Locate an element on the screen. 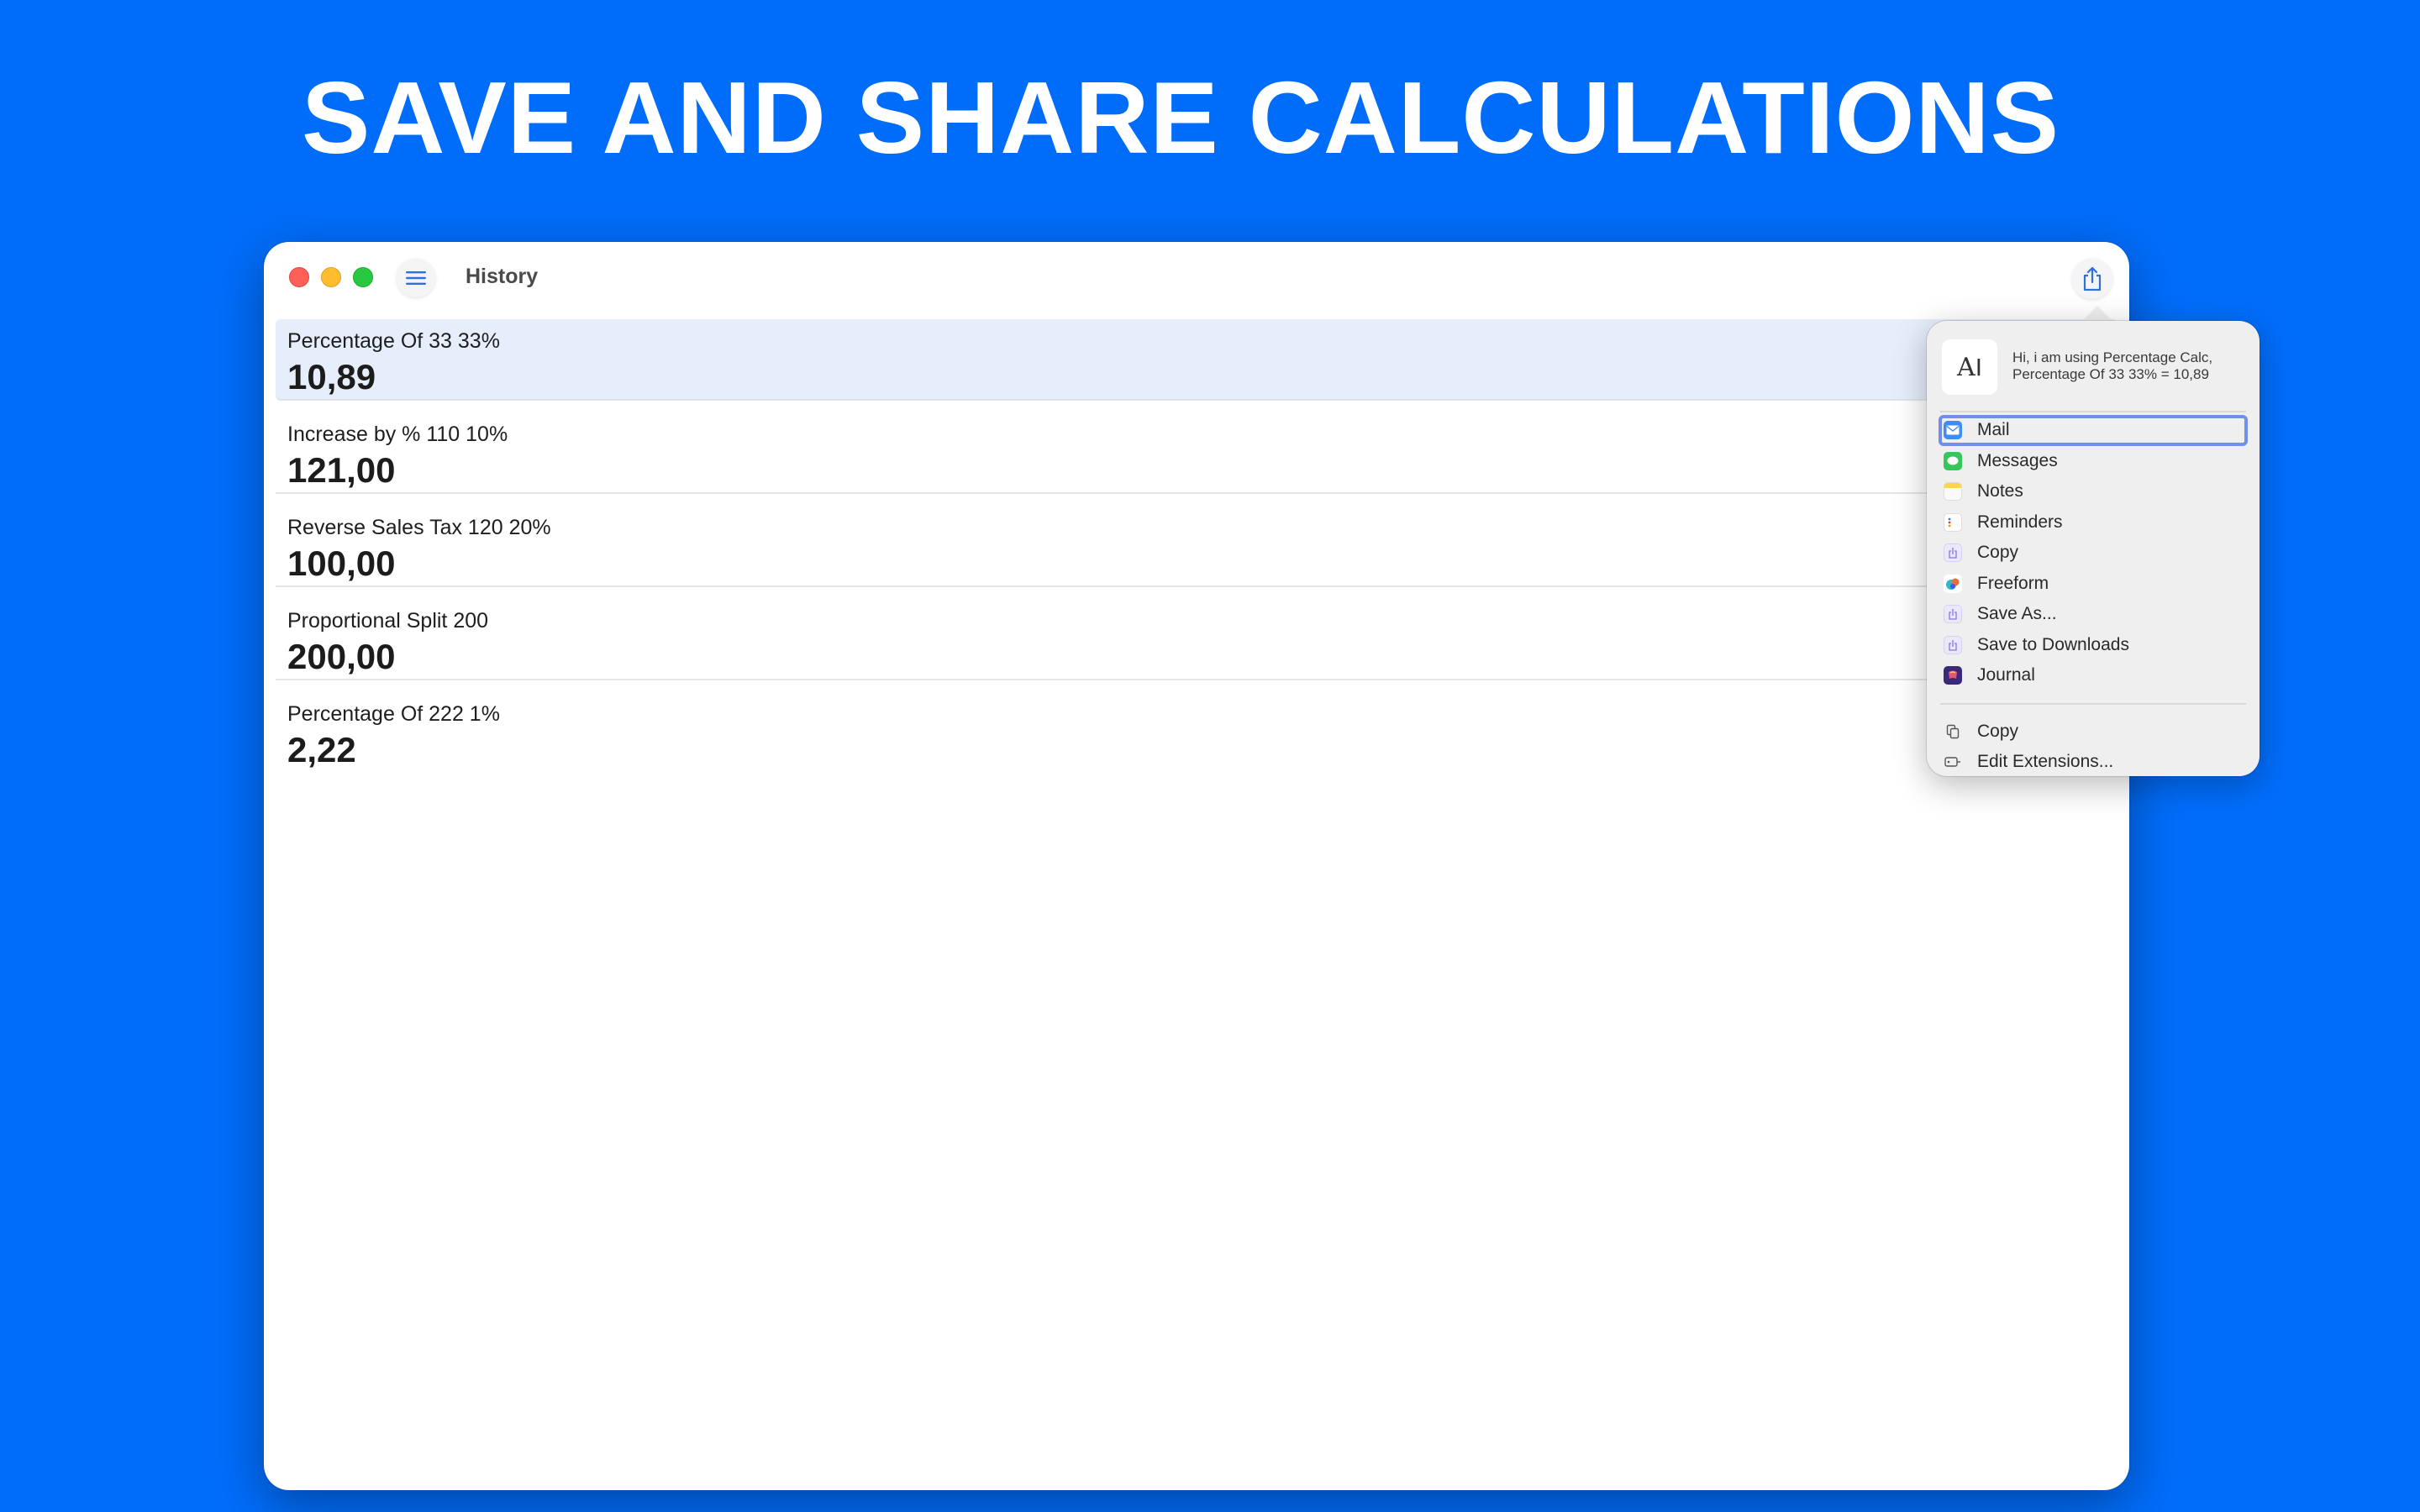 The height and width of the screenshot is (1512, 2420). freeform-icon is located at coordinates (1953, 583).